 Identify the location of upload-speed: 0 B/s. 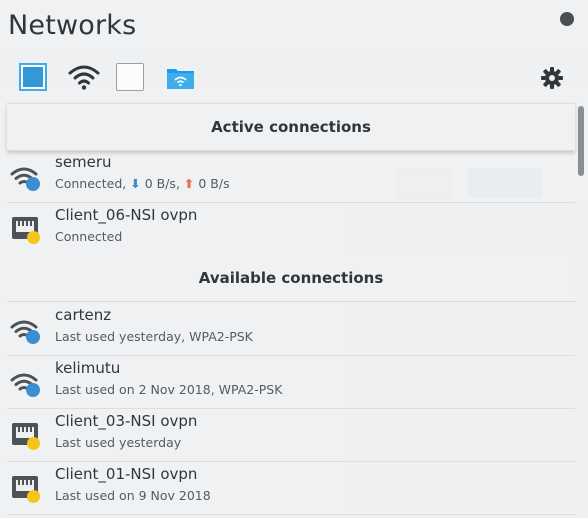
(212, 183).